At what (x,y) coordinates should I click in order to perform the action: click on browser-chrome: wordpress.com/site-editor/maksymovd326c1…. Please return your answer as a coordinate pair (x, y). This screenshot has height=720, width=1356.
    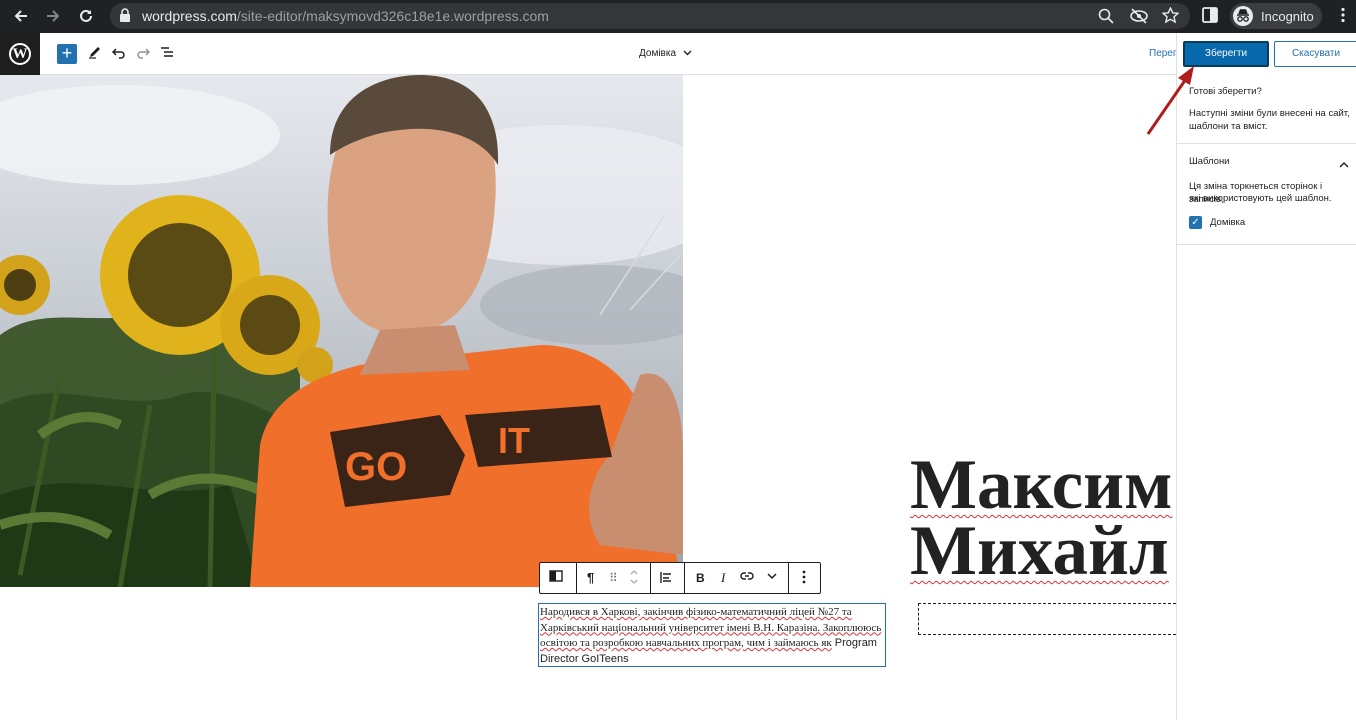
    Looking at the image, I should click on (678, 16).